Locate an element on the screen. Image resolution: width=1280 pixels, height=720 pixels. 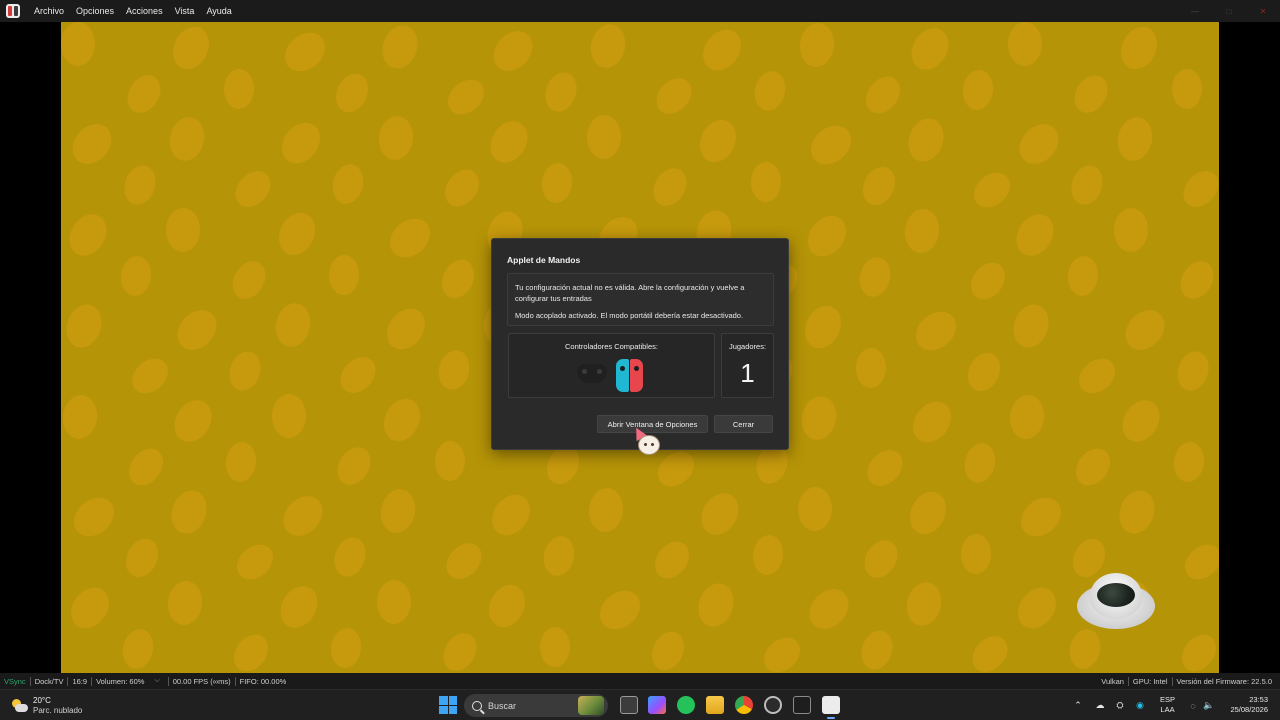
partly-cloudy-icon is located at coordinates (20, 706).